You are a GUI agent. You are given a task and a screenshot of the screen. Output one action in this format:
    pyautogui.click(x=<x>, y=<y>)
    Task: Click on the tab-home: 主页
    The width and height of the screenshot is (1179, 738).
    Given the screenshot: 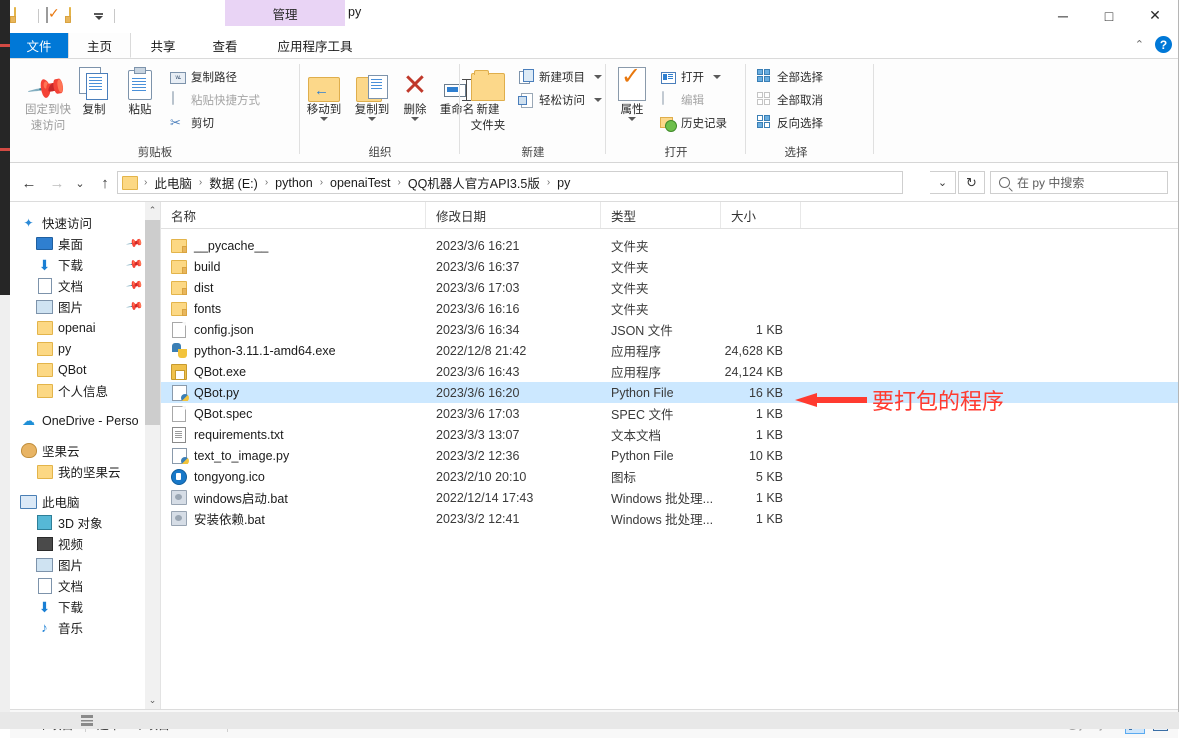 What is the action you would take?
    pyautogui.click(x=99, y=45)
    